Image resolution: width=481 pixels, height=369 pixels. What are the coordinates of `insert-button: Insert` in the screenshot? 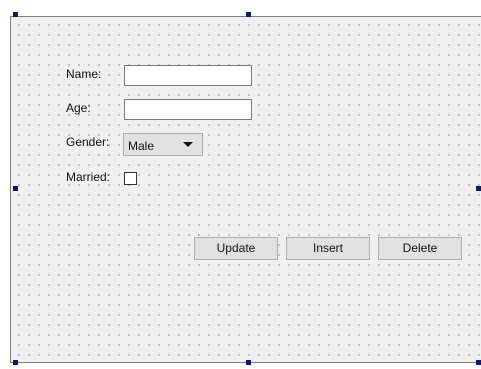 It's located at (328, 248).